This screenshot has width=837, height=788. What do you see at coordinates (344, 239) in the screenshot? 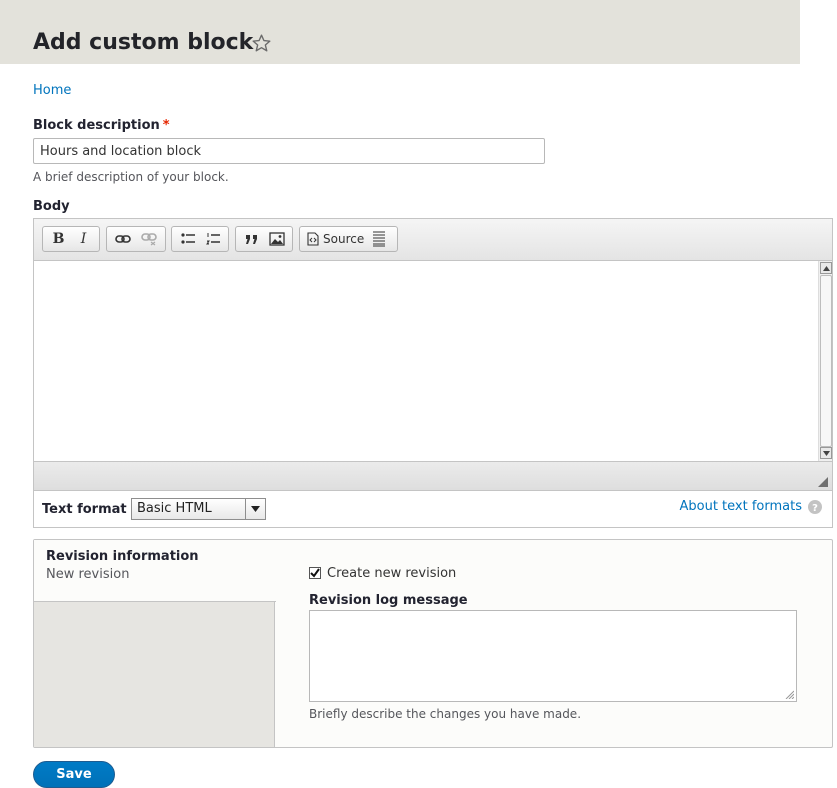
I see `source-button-label: Source` at bounding box center [344, 239].